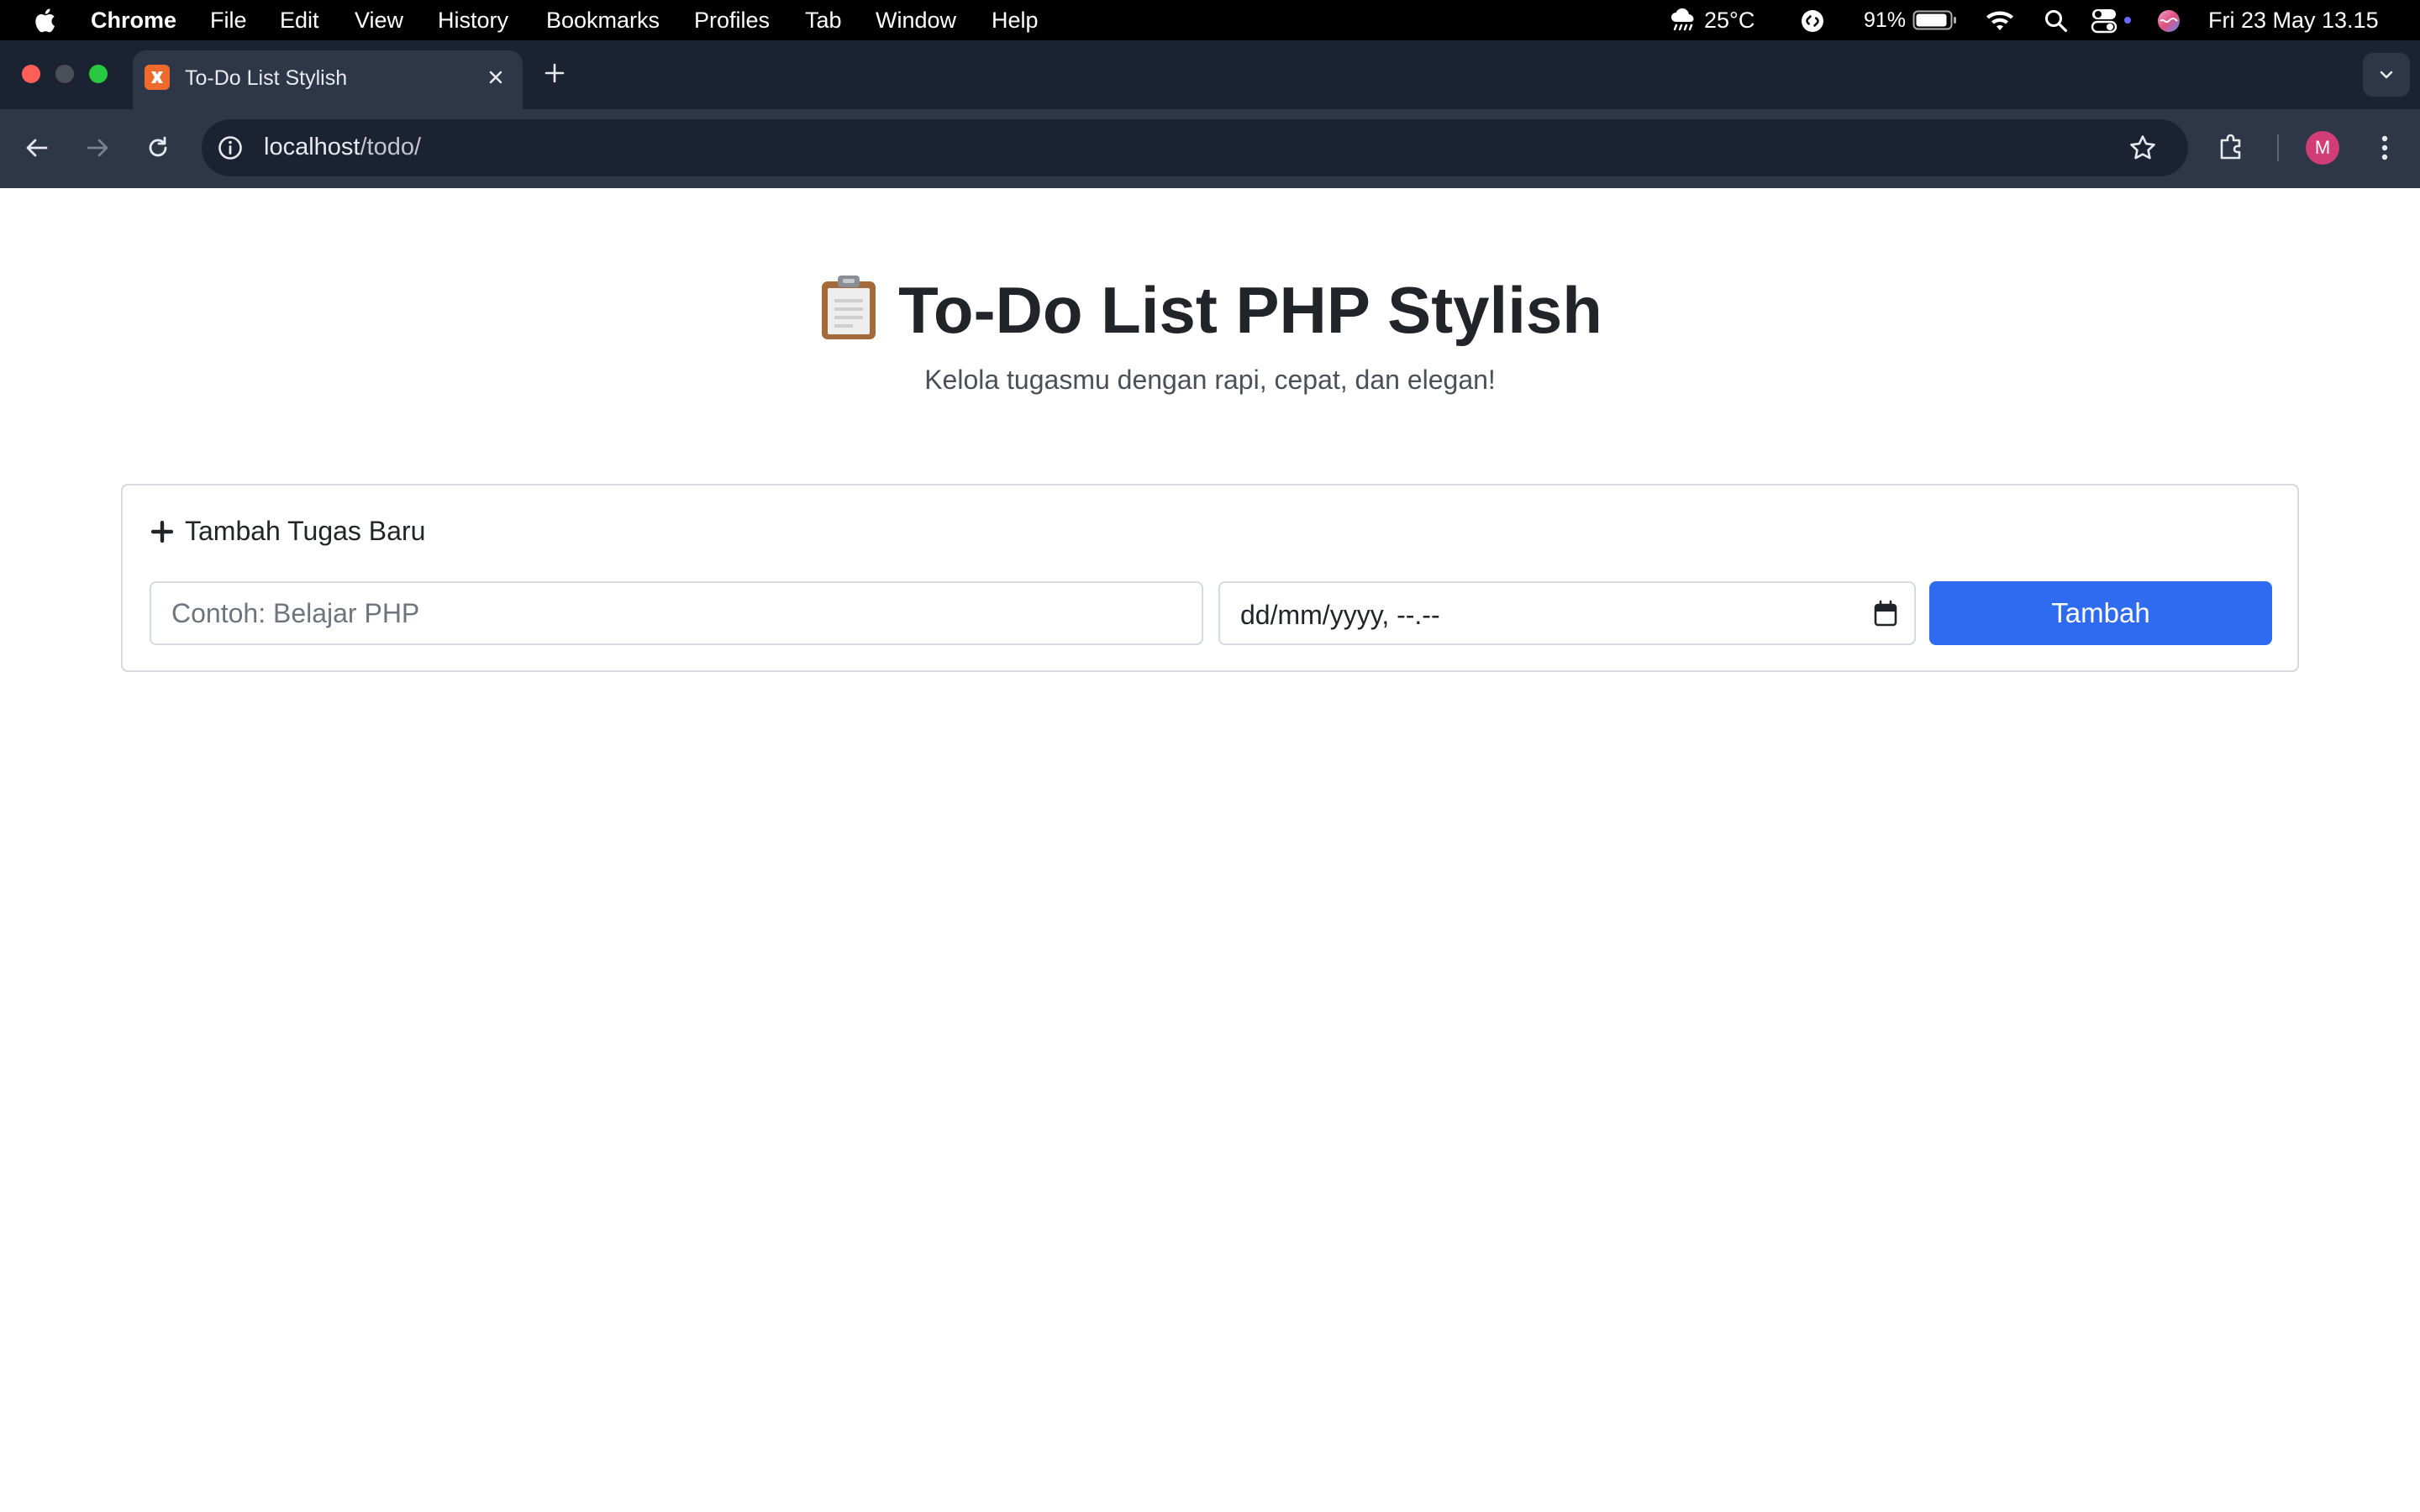  I want to click on menu-file: File, so click(228, 20).